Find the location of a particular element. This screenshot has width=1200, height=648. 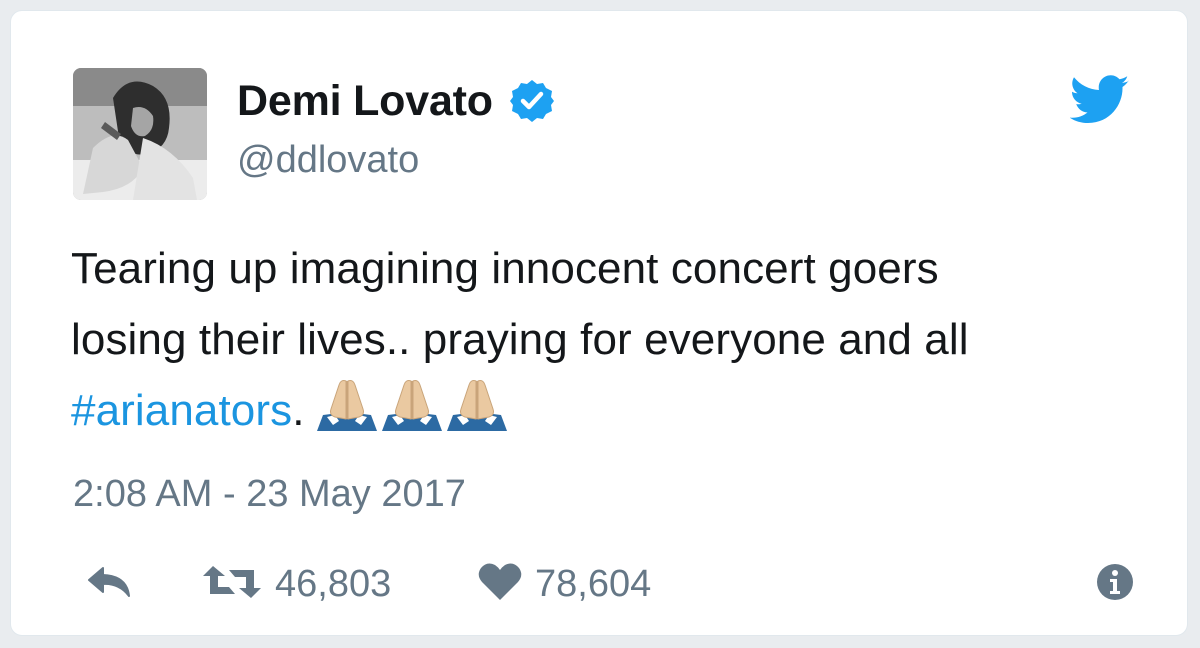

reply-icon is located at coordinates (110, 584).